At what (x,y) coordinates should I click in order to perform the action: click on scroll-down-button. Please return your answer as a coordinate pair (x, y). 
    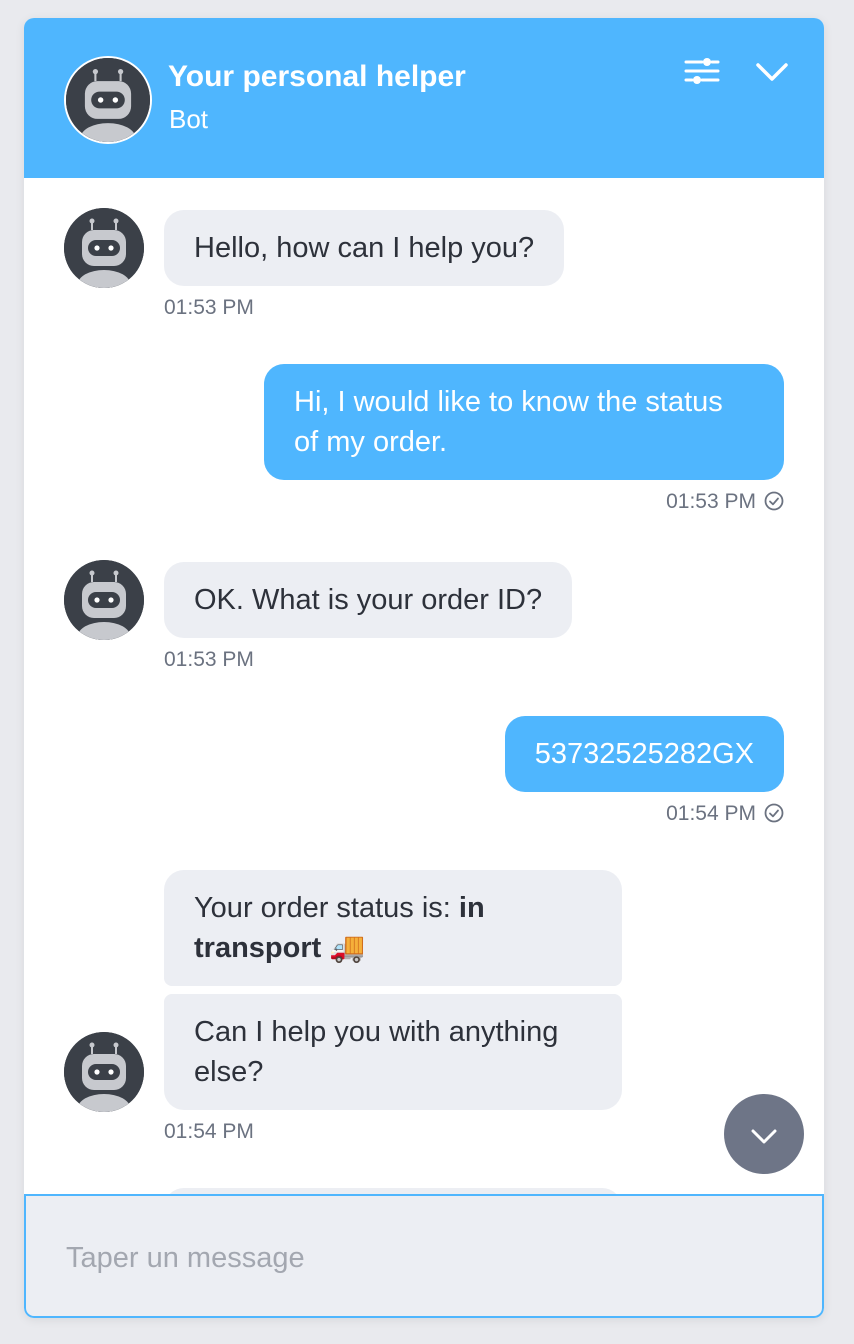
    Looking at the image, I should click on (764, 1134).